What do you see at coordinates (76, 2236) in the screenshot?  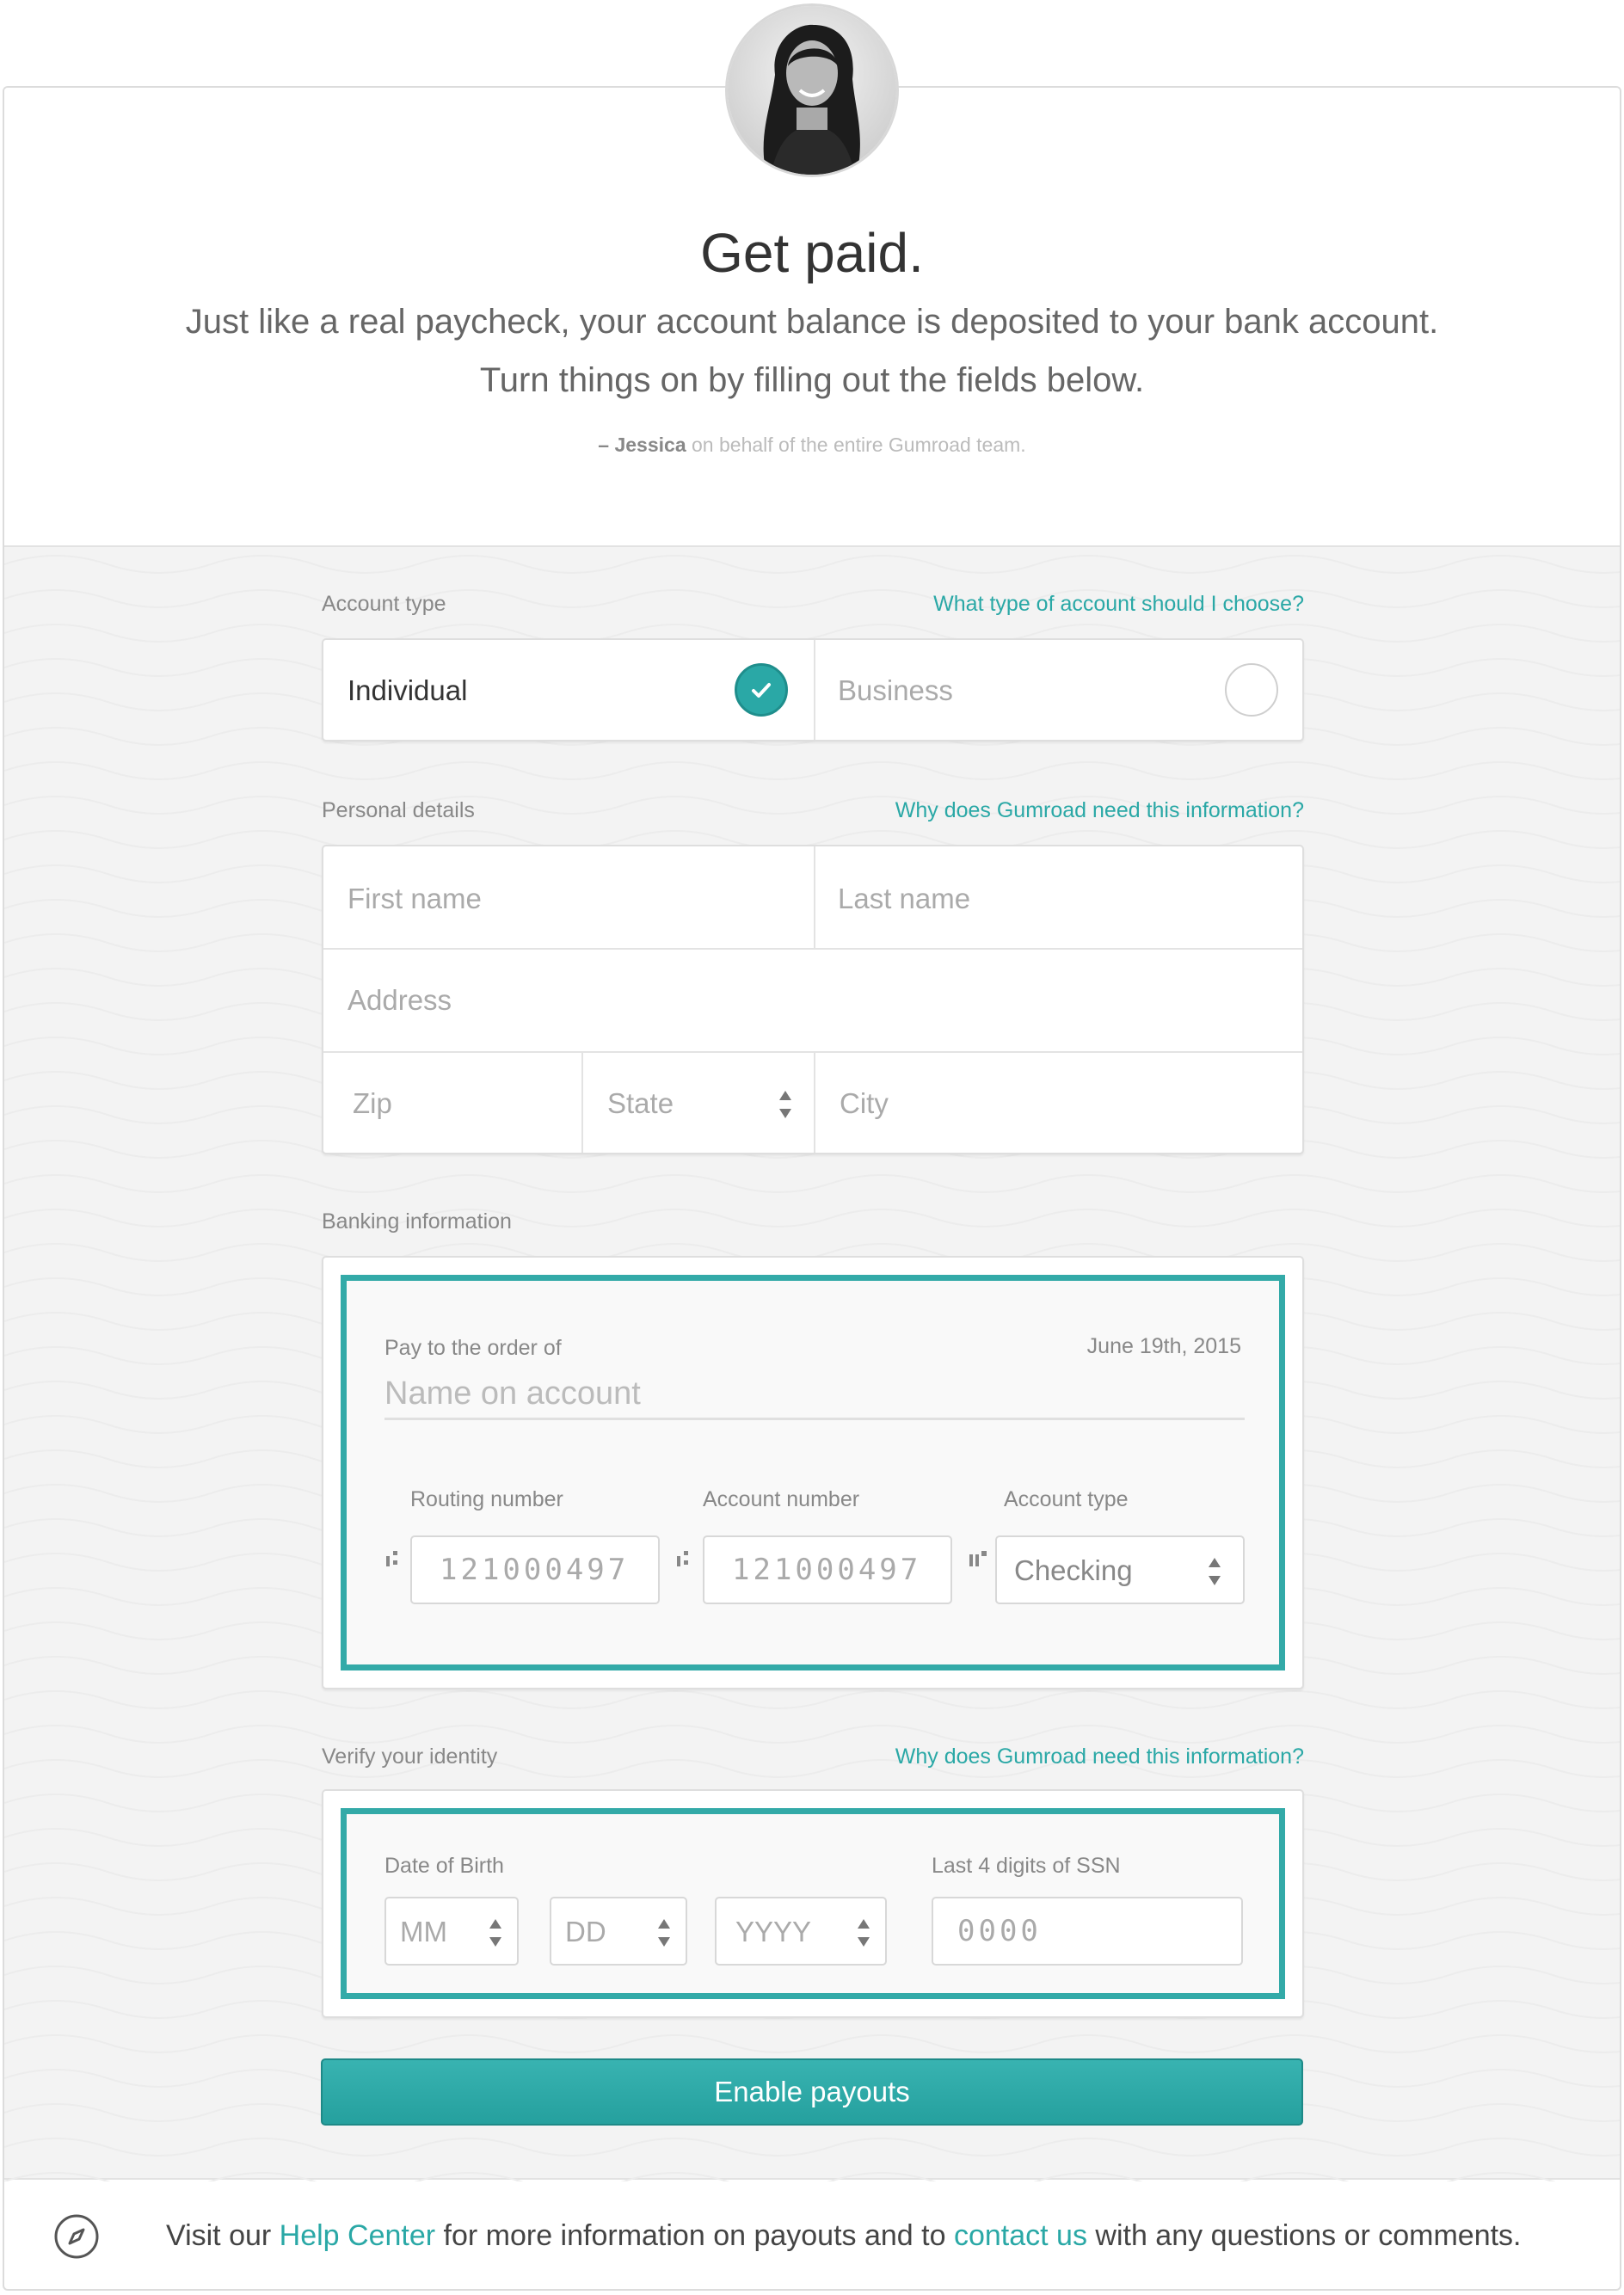 I see `compass-icon` at bounding box center [76, 2236].